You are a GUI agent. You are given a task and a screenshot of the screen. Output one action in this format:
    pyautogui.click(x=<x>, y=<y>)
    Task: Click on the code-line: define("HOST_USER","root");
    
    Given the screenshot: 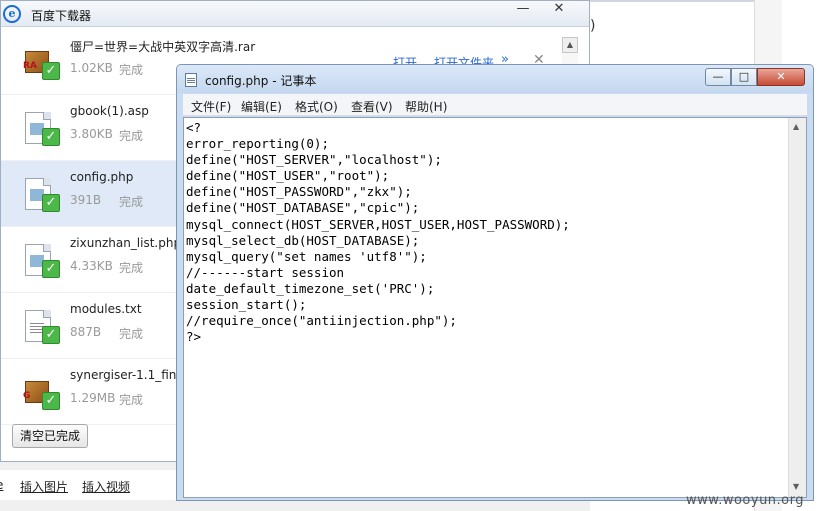 What is the action you would take?
    pyautogui.click(x=288, y=176)
    